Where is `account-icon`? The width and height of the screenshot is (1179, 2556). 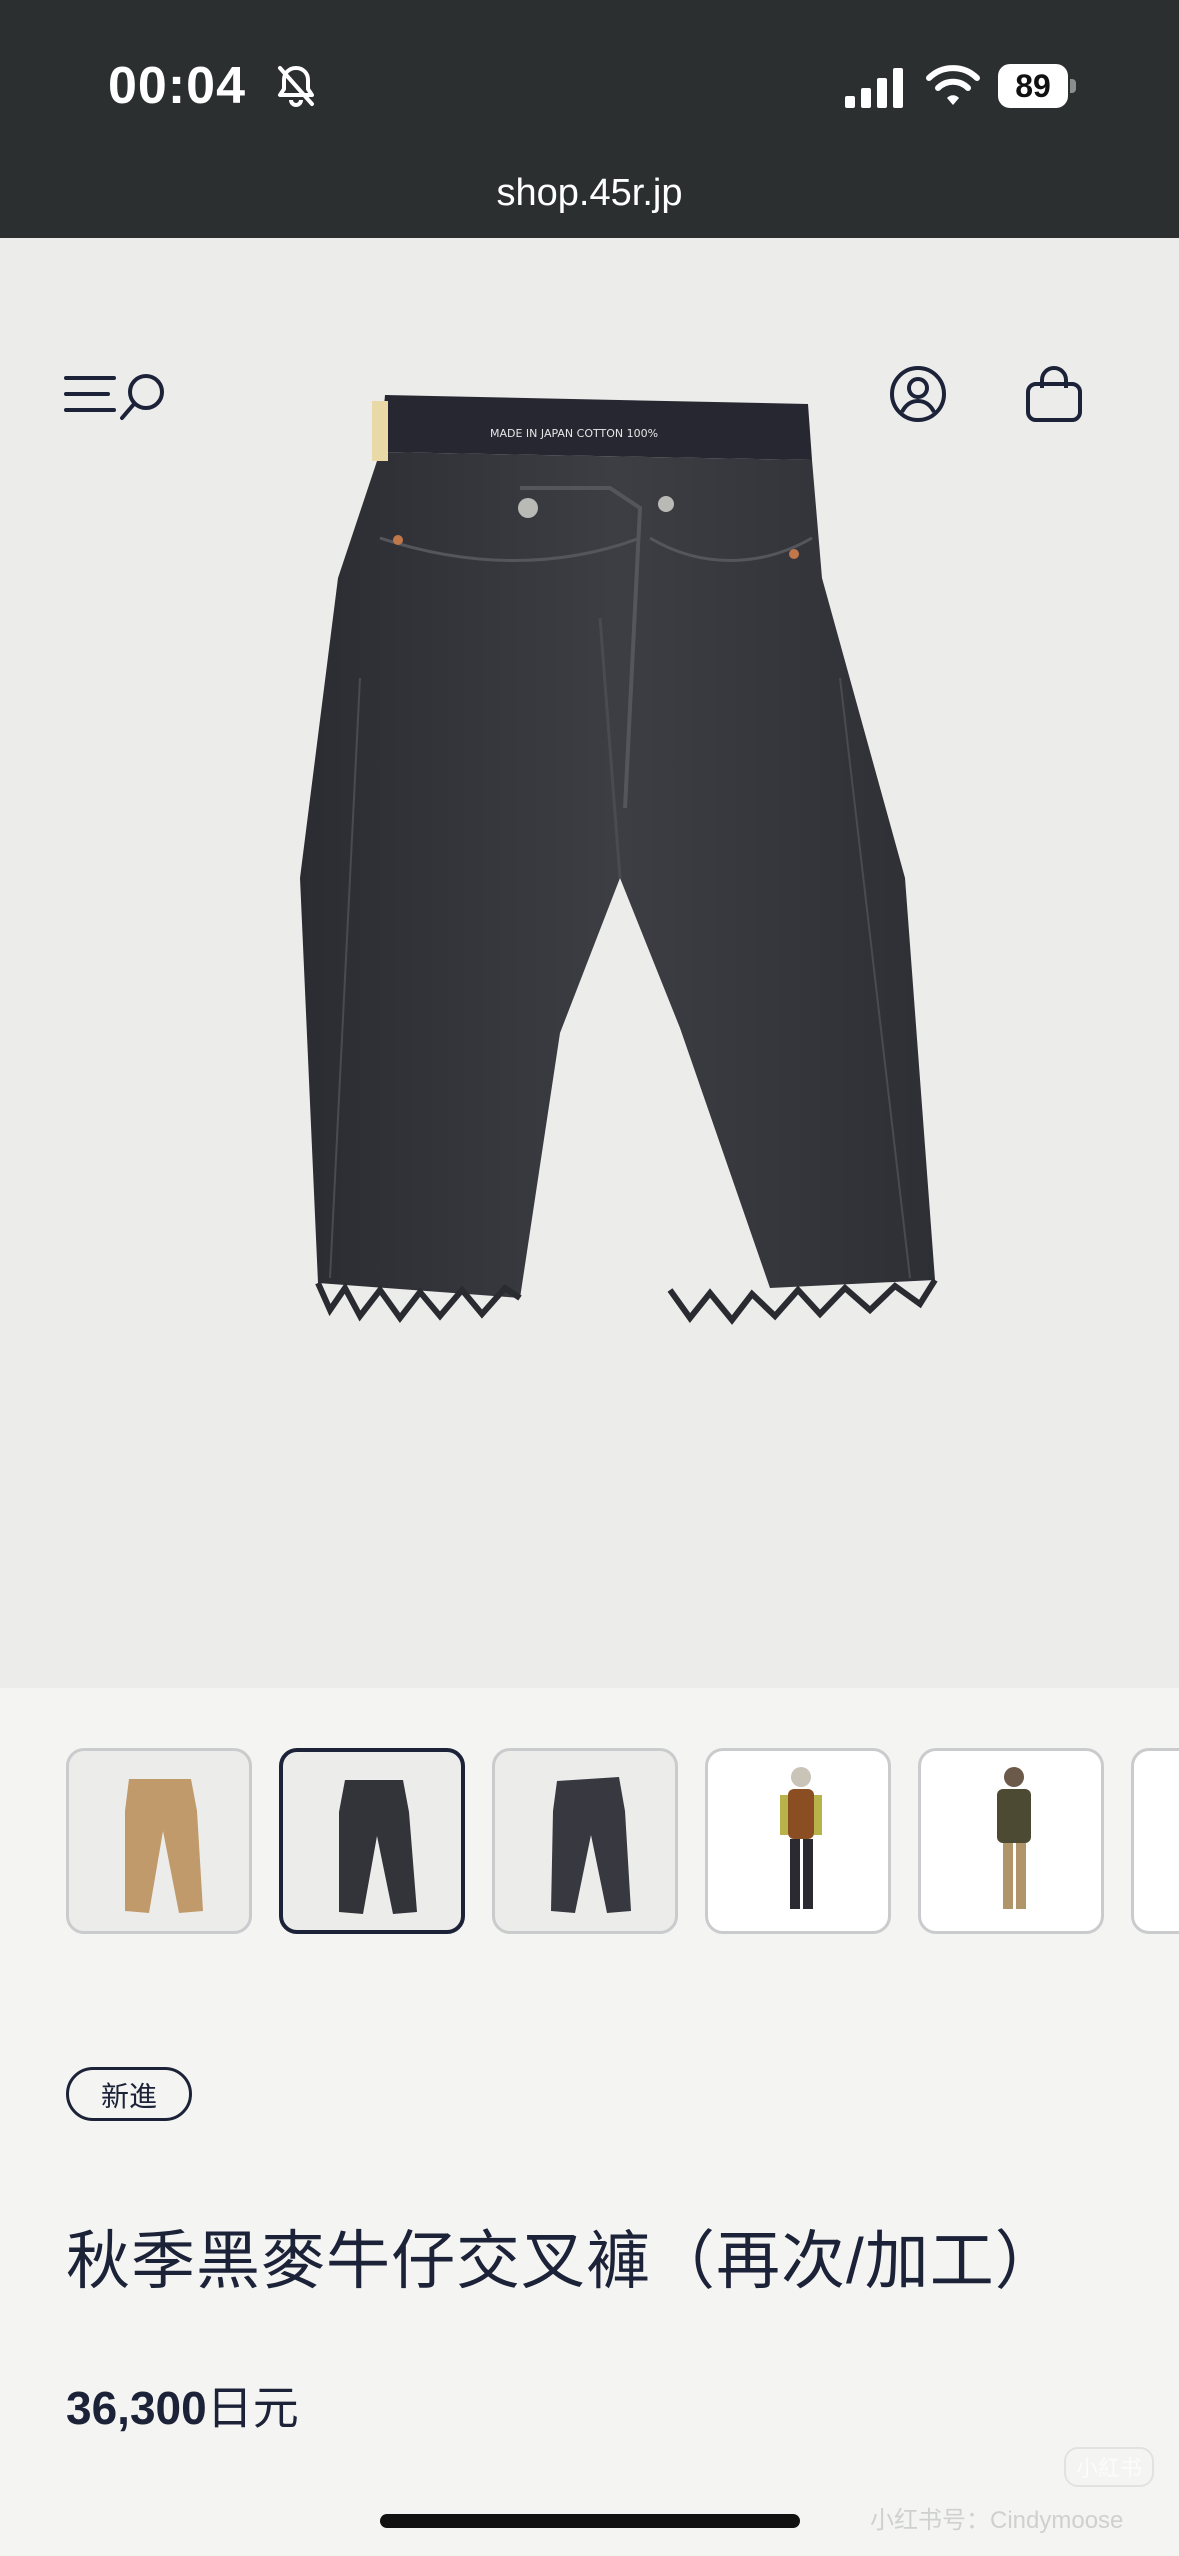 account-icon is located at coordinates (918, 394).